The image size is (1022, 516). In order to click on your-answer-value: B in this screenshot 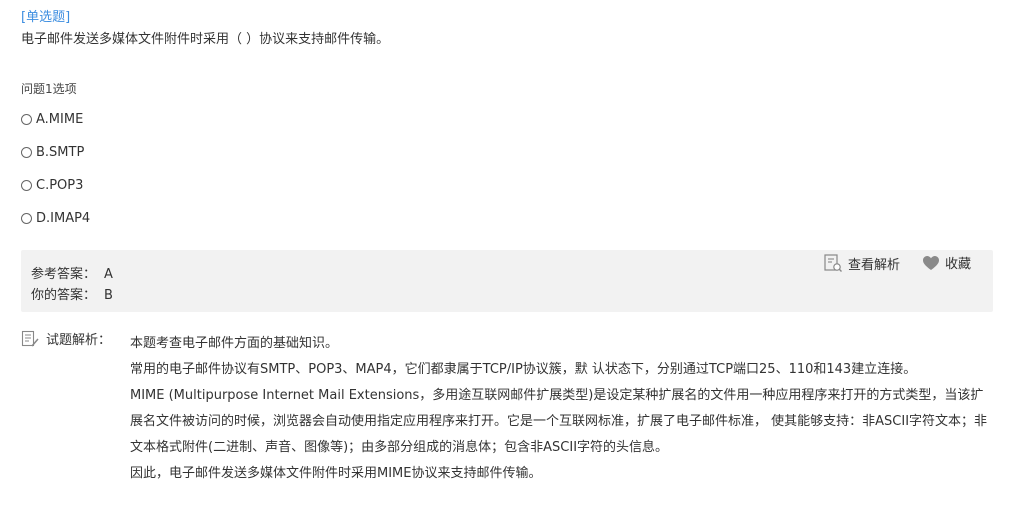, I will do `click(108, 295)`.